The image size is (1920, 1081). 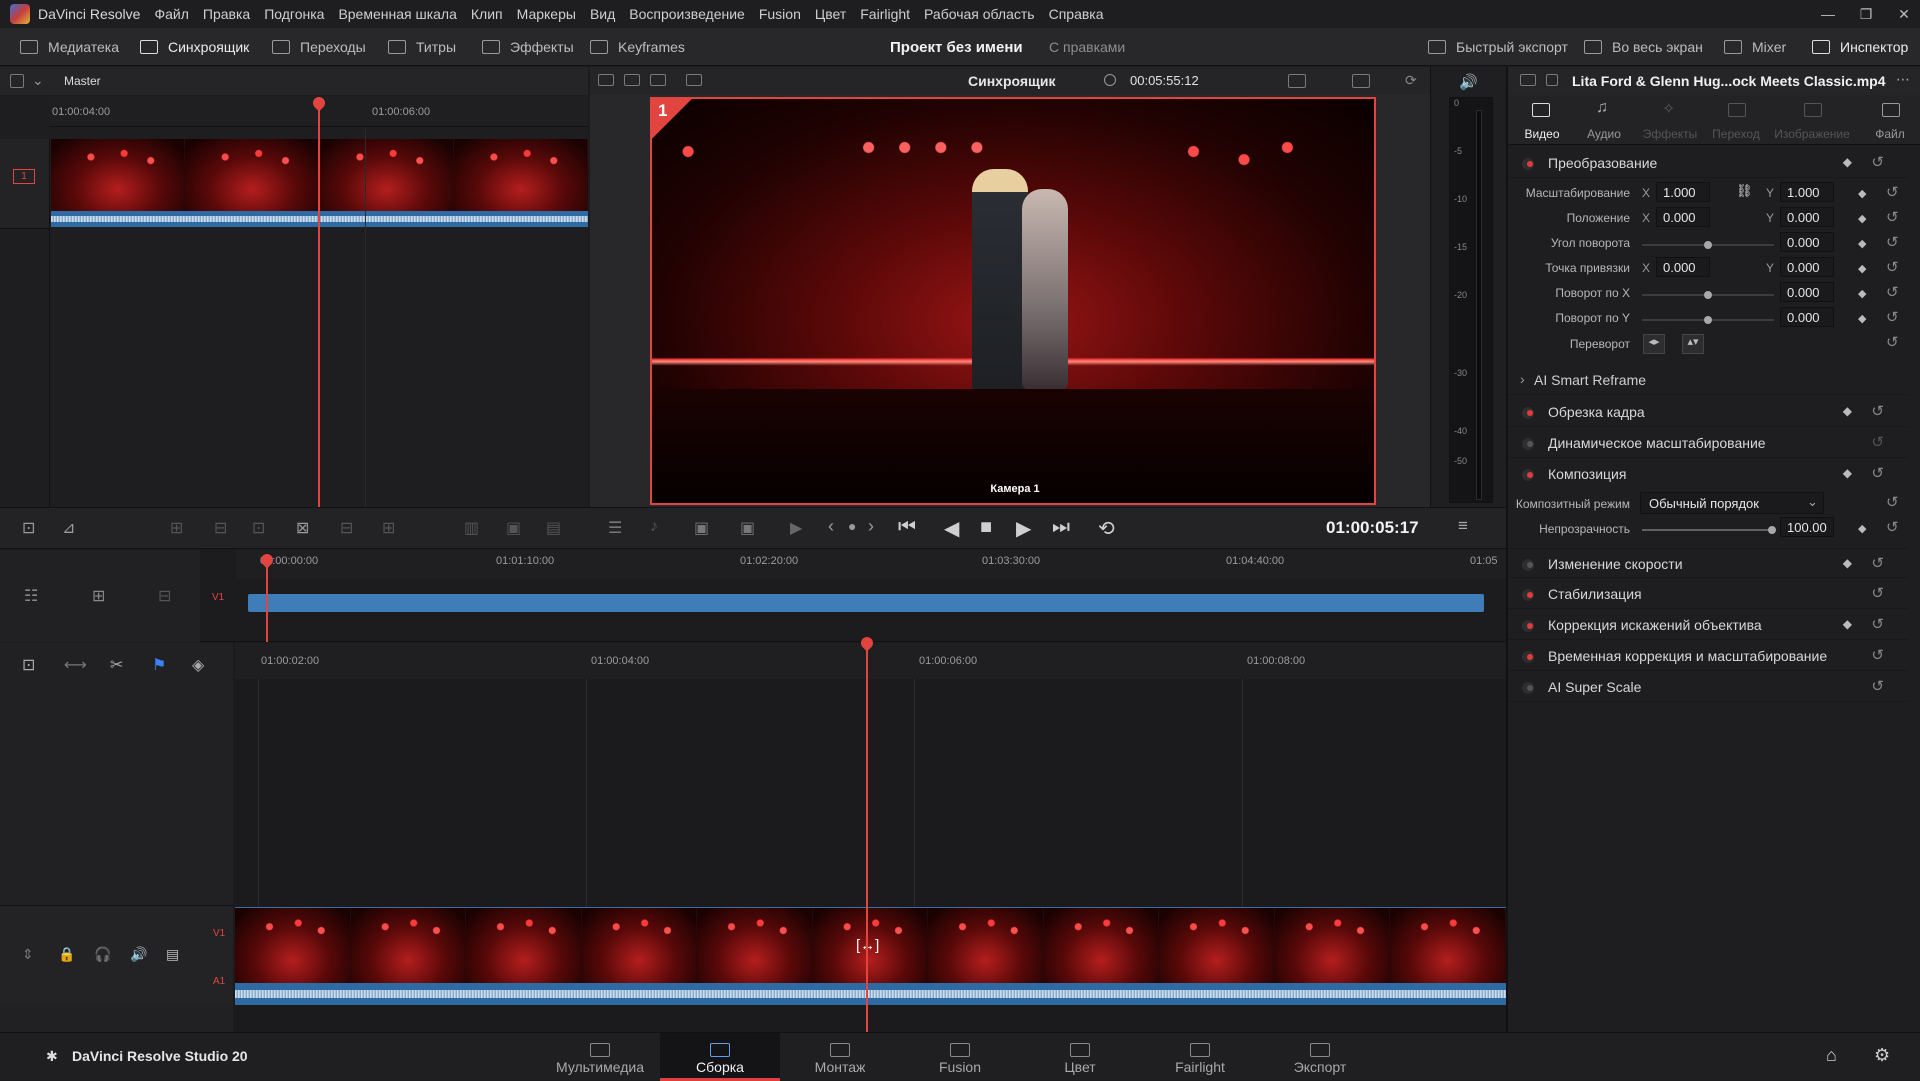 I want to click on speaker-icon: 🔊, so click(x=1468, y=82).